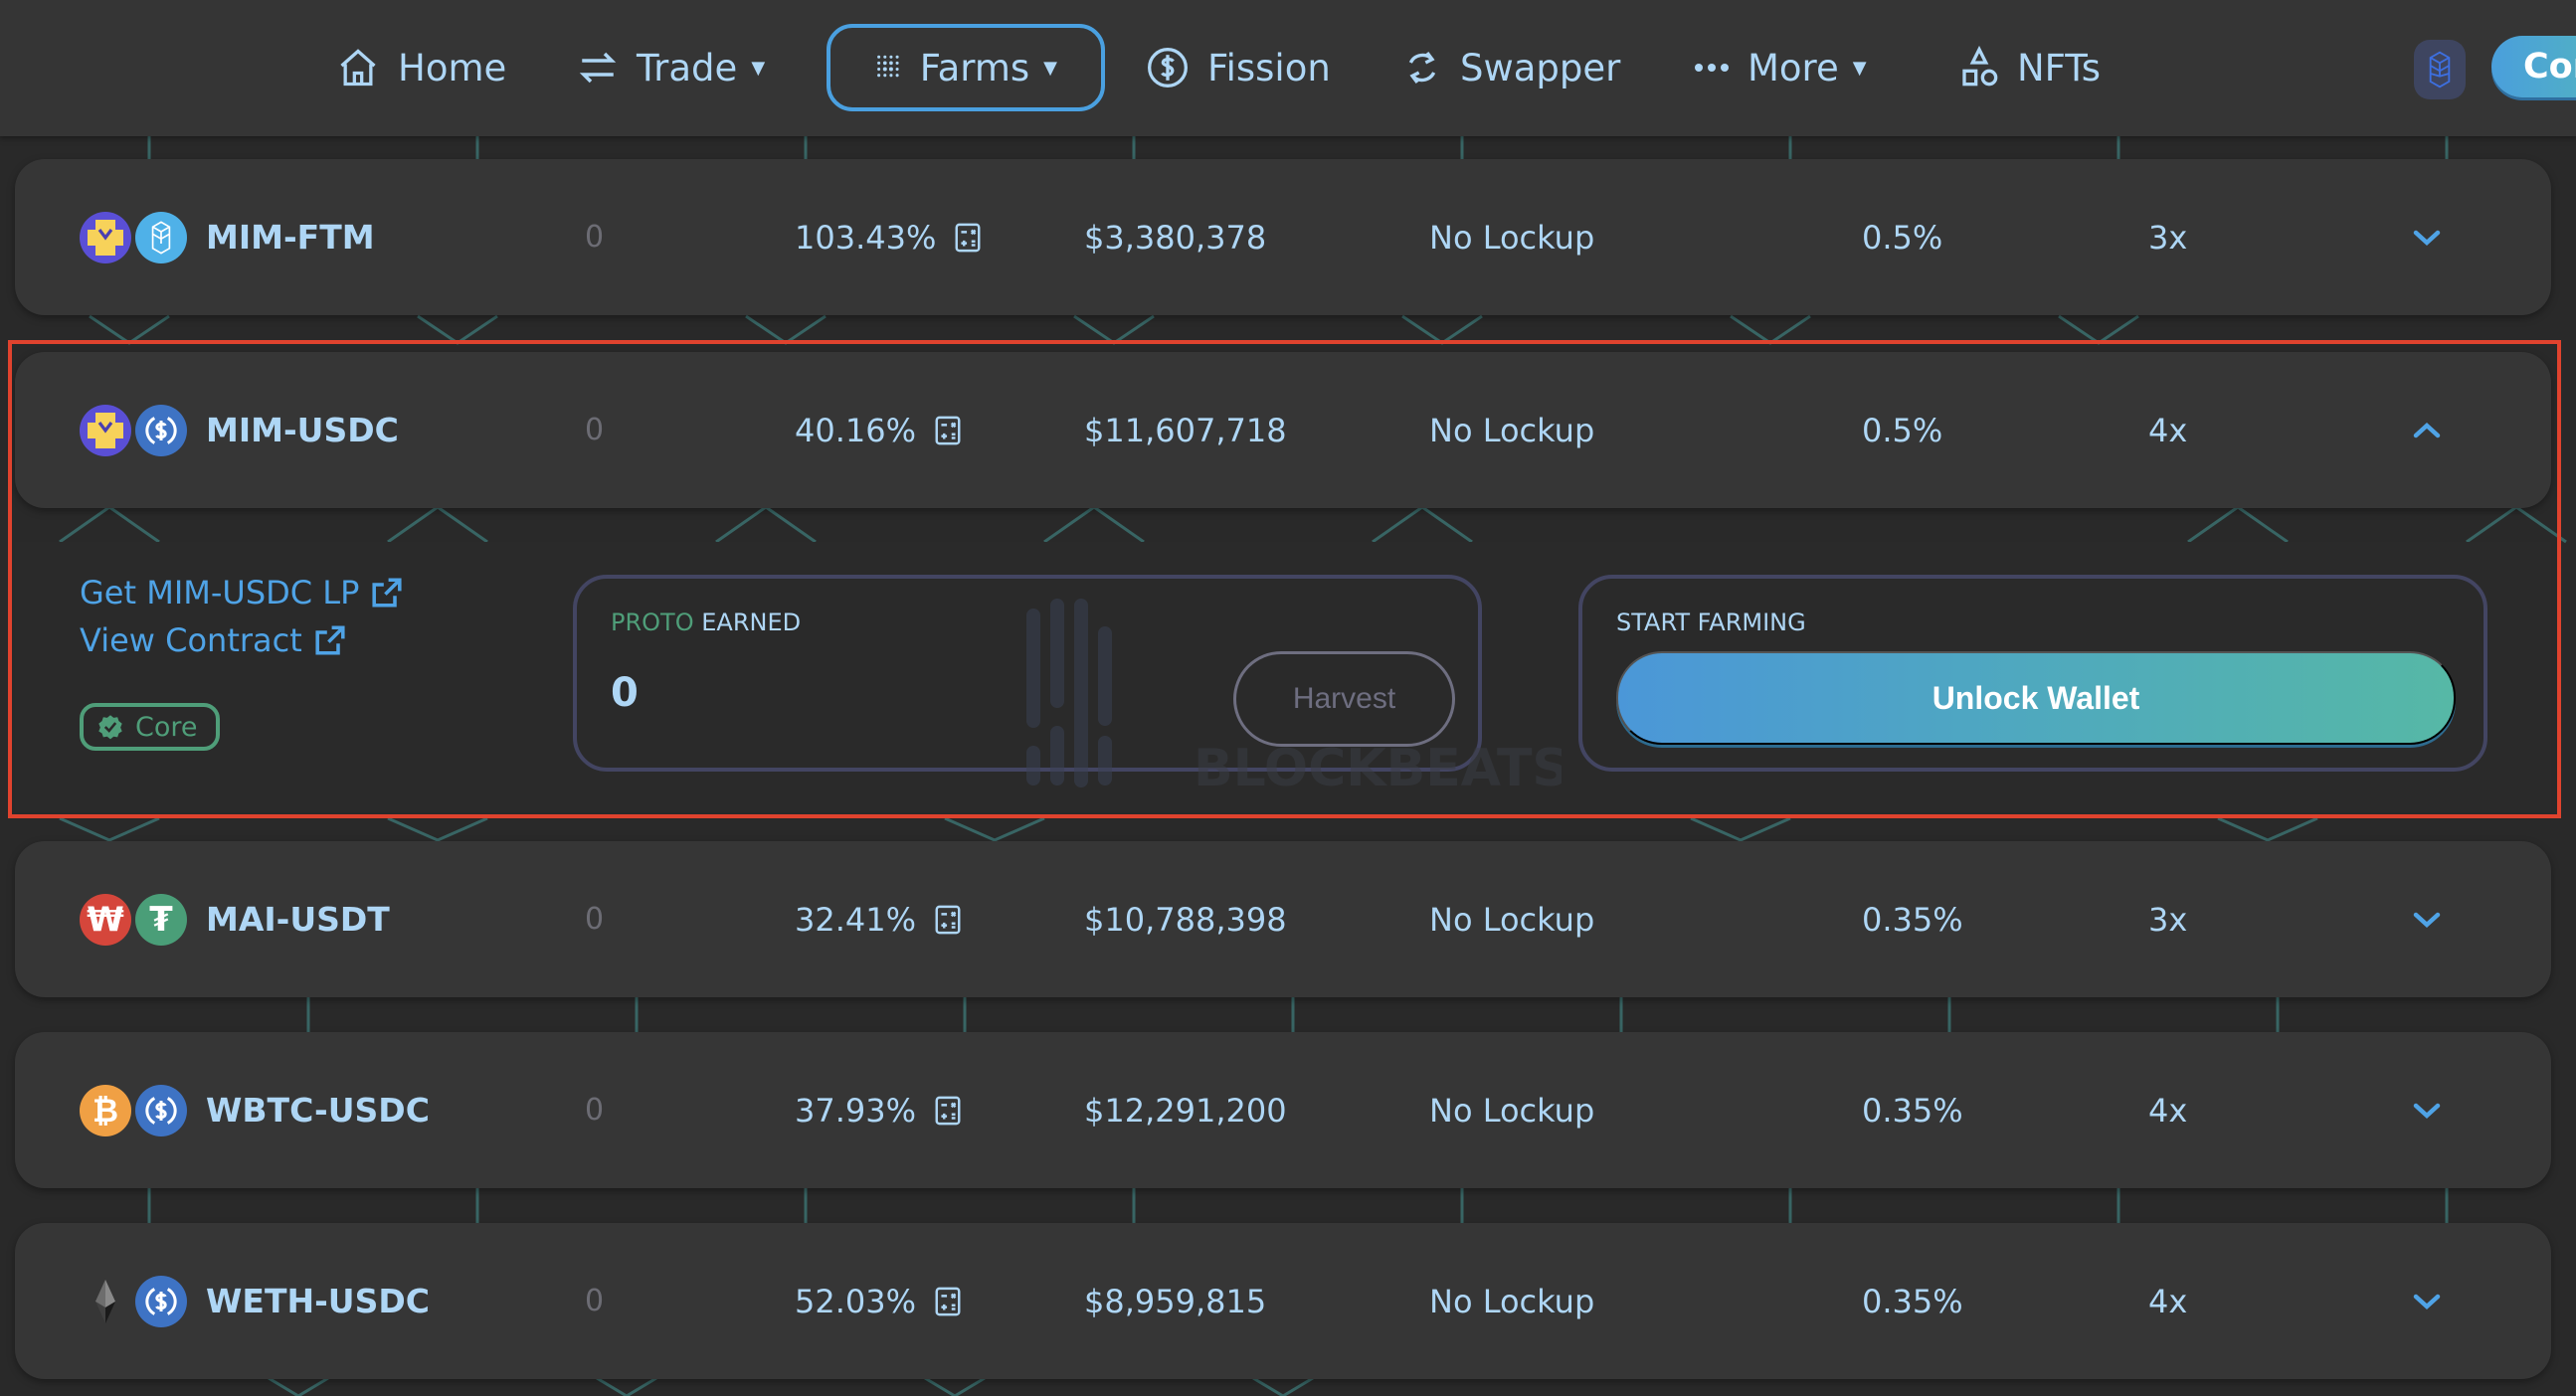 This screenshot has width=2576, height=1396. I want to click on chevron-up-icon, so click(2427, 429).